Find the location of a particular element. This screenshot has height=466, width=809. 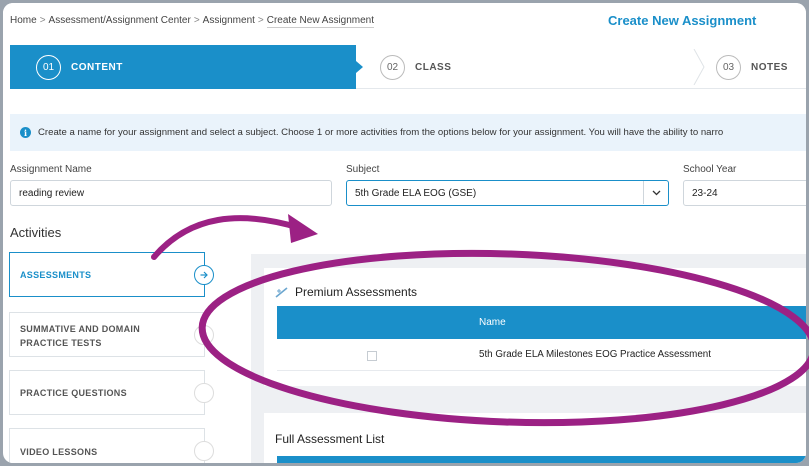

activity-label: VIDEO LESSONS is located at coordinates (59, 452).